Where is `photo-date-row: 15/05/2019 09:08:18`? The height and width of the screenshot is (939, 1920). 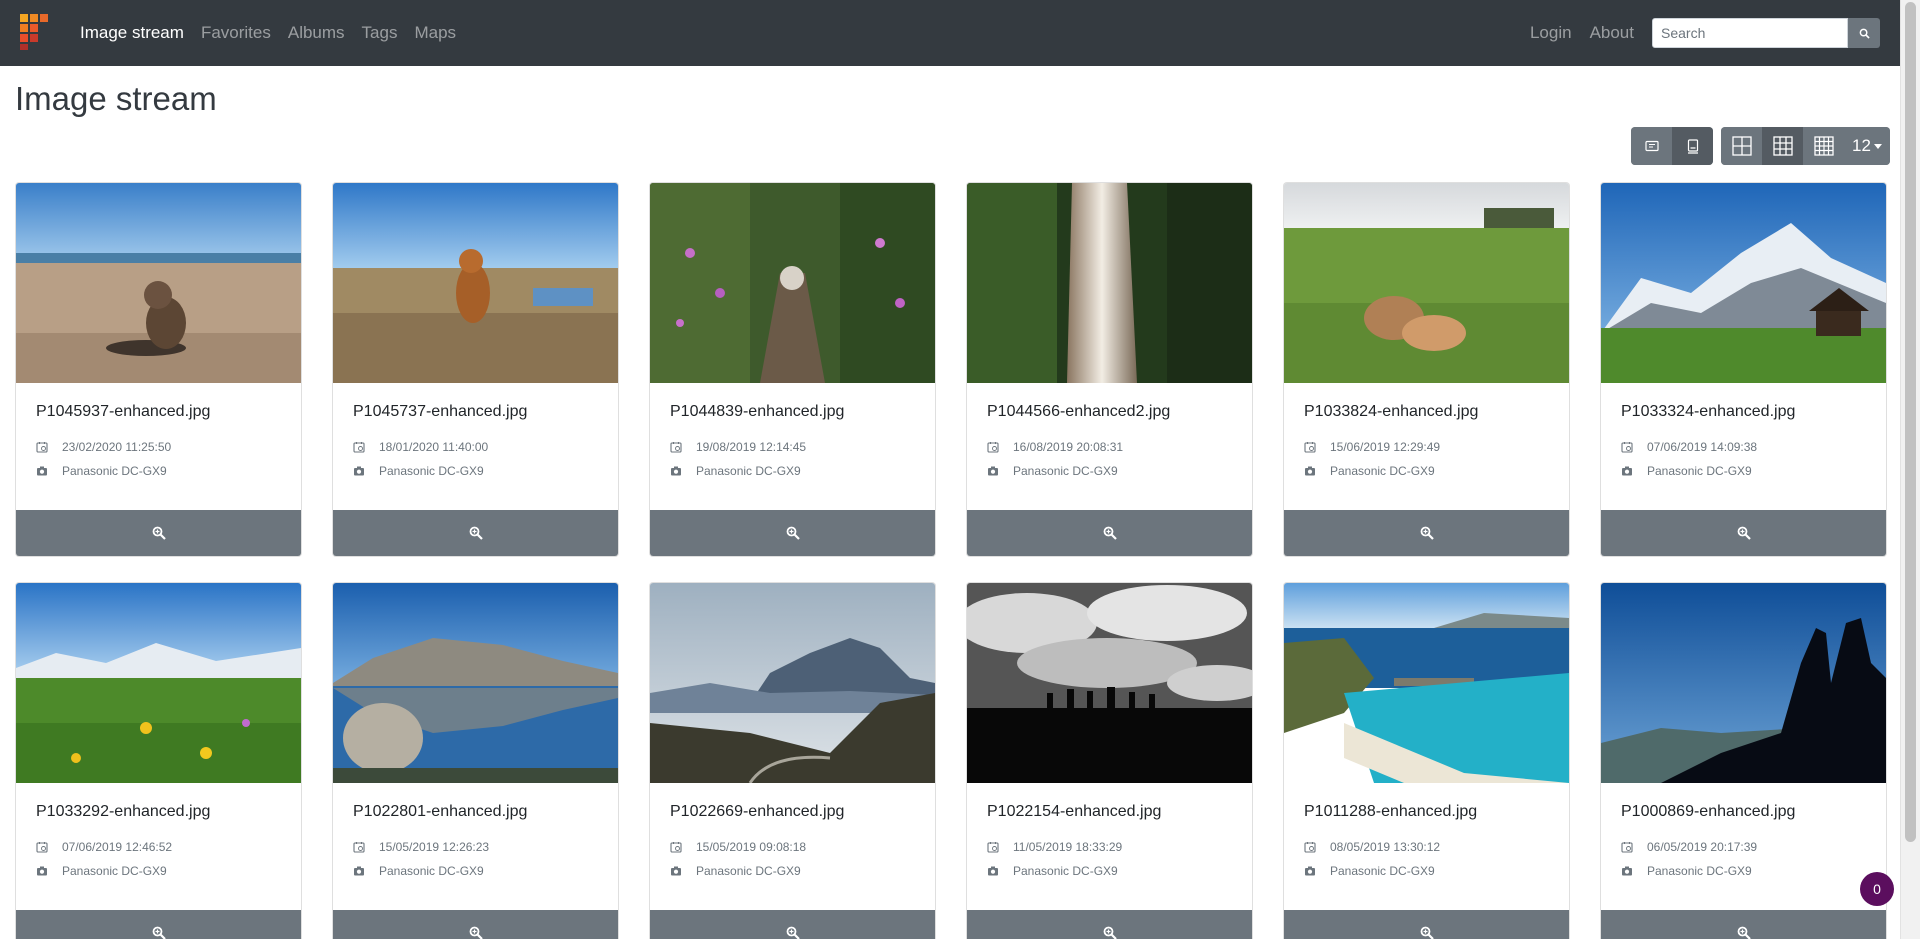
photo-date-row: 15/05/2019 09:08:18 is located at coordinates (792, 847).